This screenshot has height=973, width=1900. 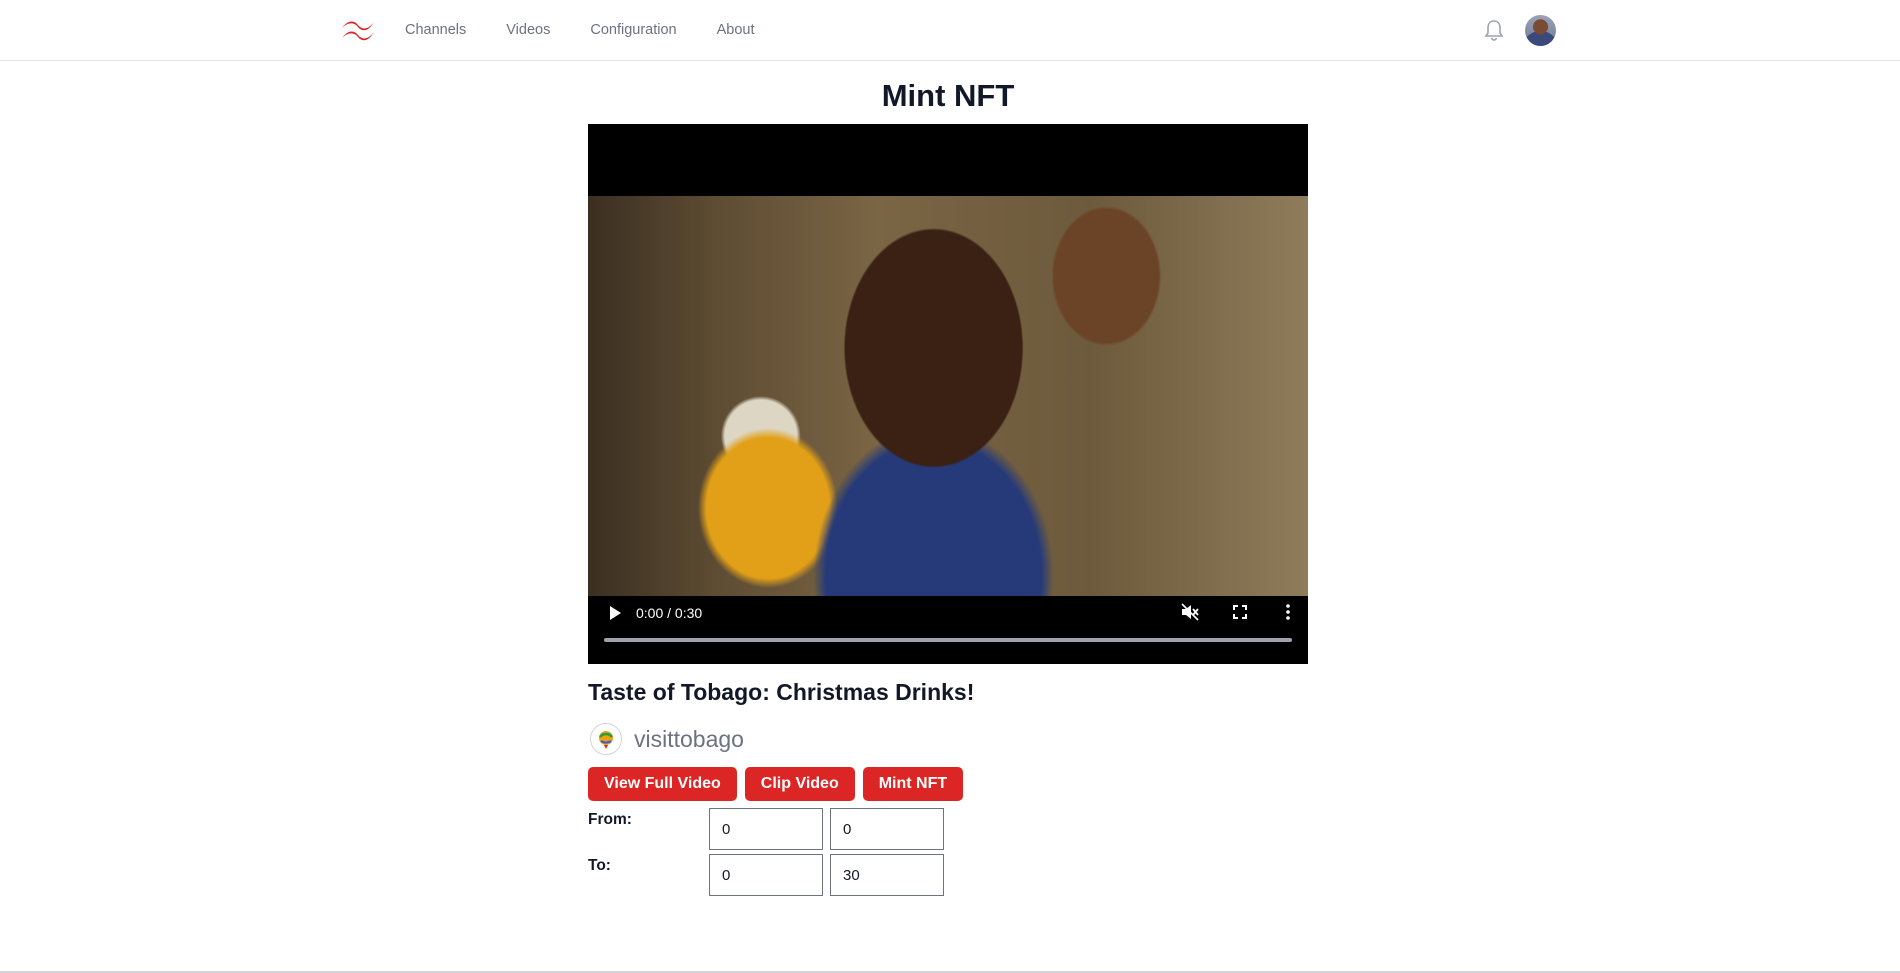 I want to click on user-avatar, so click(x=1540, y=30).